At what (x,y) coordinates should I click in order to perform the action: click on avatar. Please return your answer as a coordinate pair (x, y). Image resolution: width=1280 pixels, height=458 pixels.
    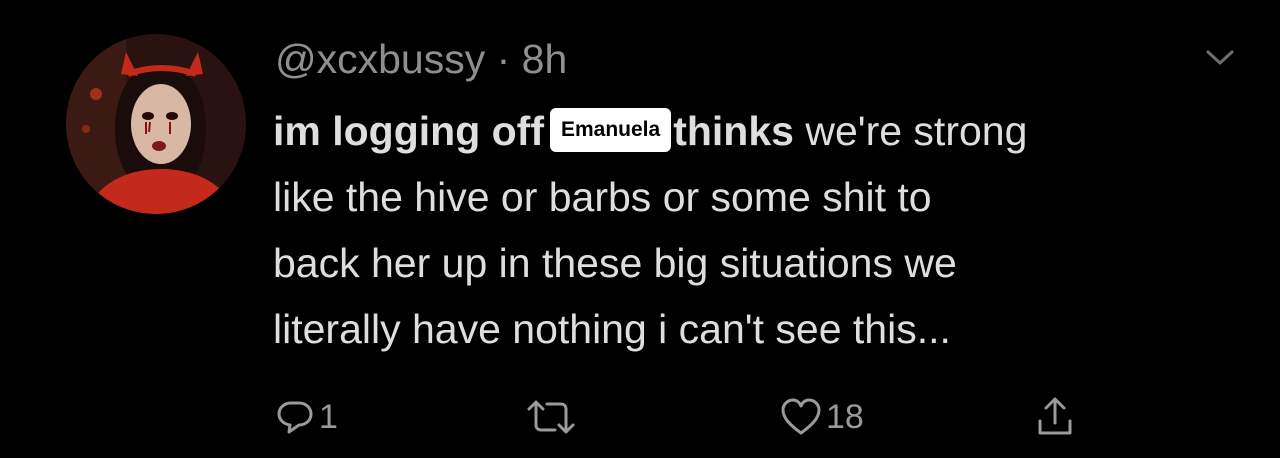
    Looking at the image, I should click on (156, 124).